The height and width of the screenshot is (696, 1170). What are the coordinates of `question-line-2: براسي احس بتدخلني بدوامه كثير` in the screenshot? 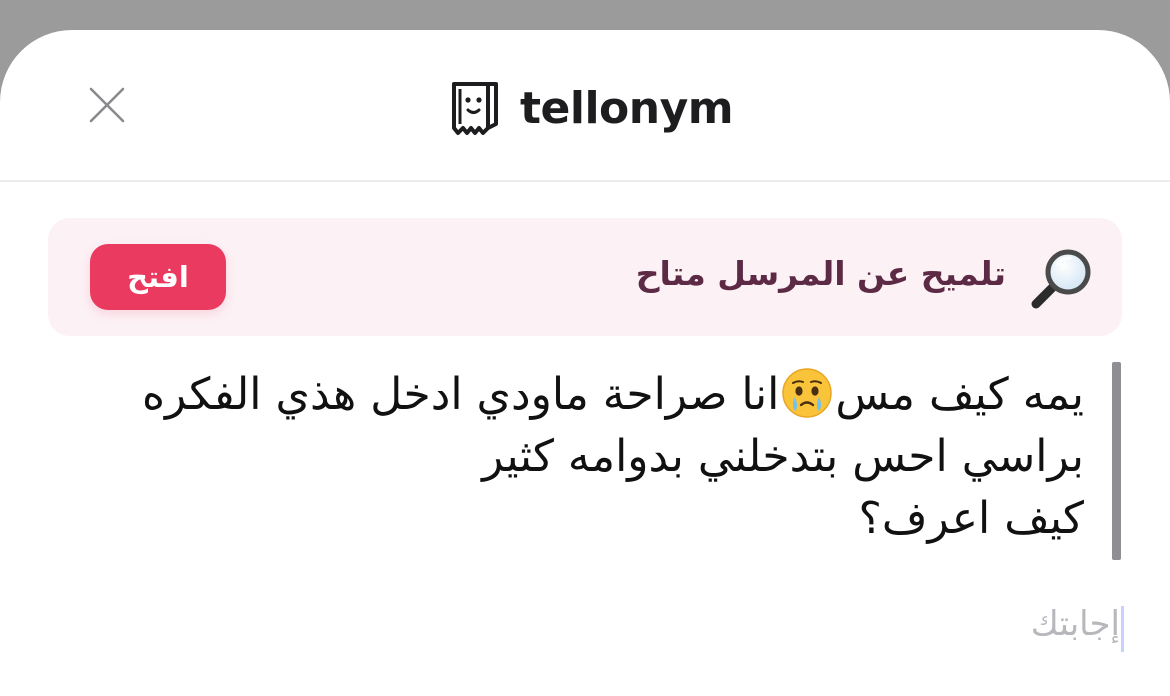 It's located at (783, 456).